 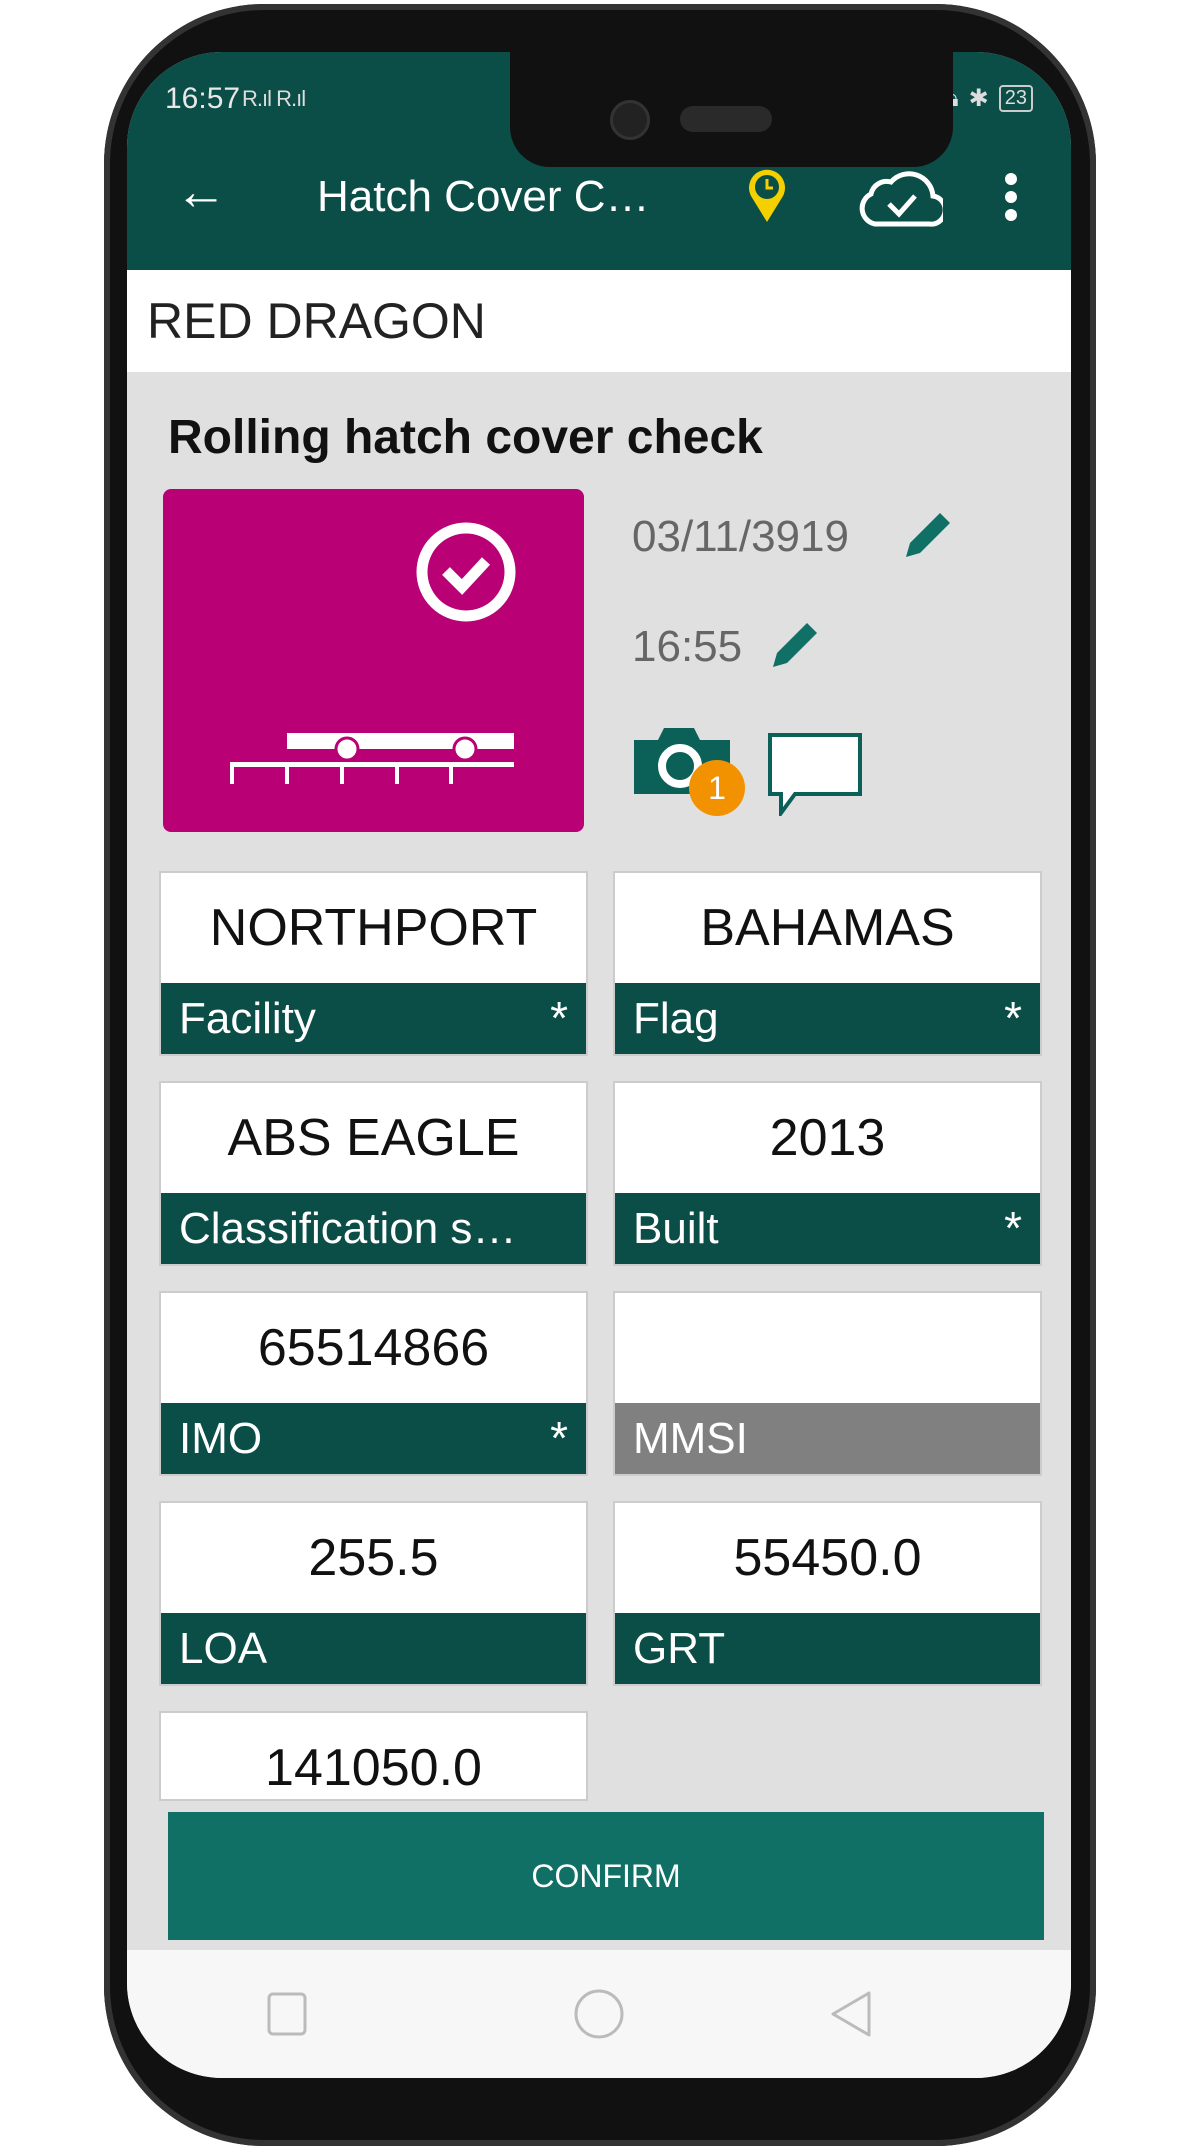 I want to click on android-nav-bar, so click(x=599, y=2014).